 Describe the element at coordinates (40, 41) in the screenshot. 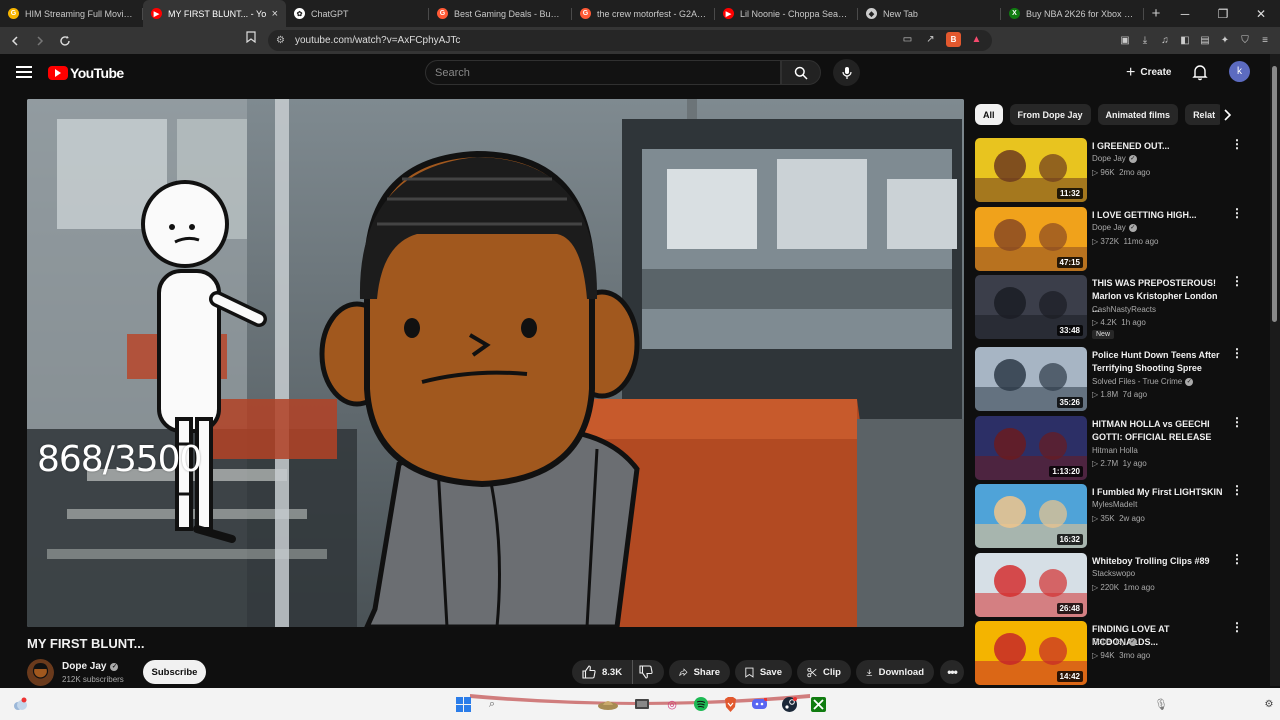

I see `forward-icon` at that location.